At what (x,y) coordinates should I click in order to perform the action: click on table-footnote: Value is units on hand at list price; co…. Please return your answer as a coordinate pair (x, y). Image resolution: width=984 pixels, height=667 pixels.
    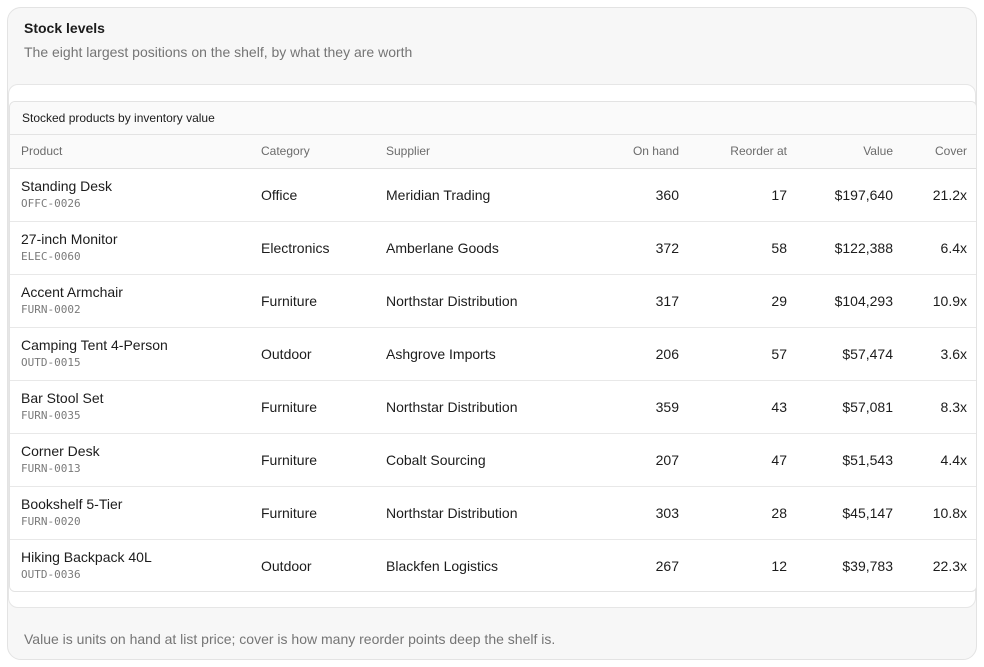
    Looking at the image, I should click on (290, 639).